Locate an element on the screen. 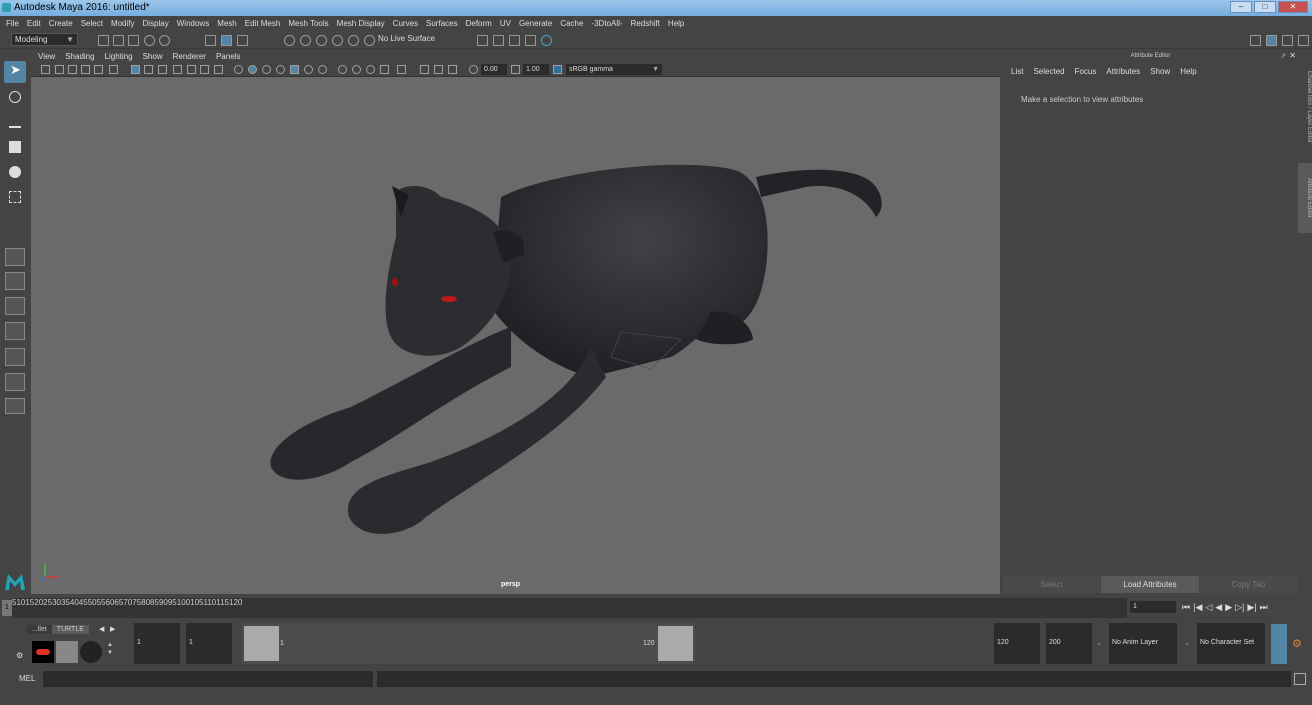 The image size is (1312, 705). current-frame-marker: 1 is located at coordinates (7, 608).